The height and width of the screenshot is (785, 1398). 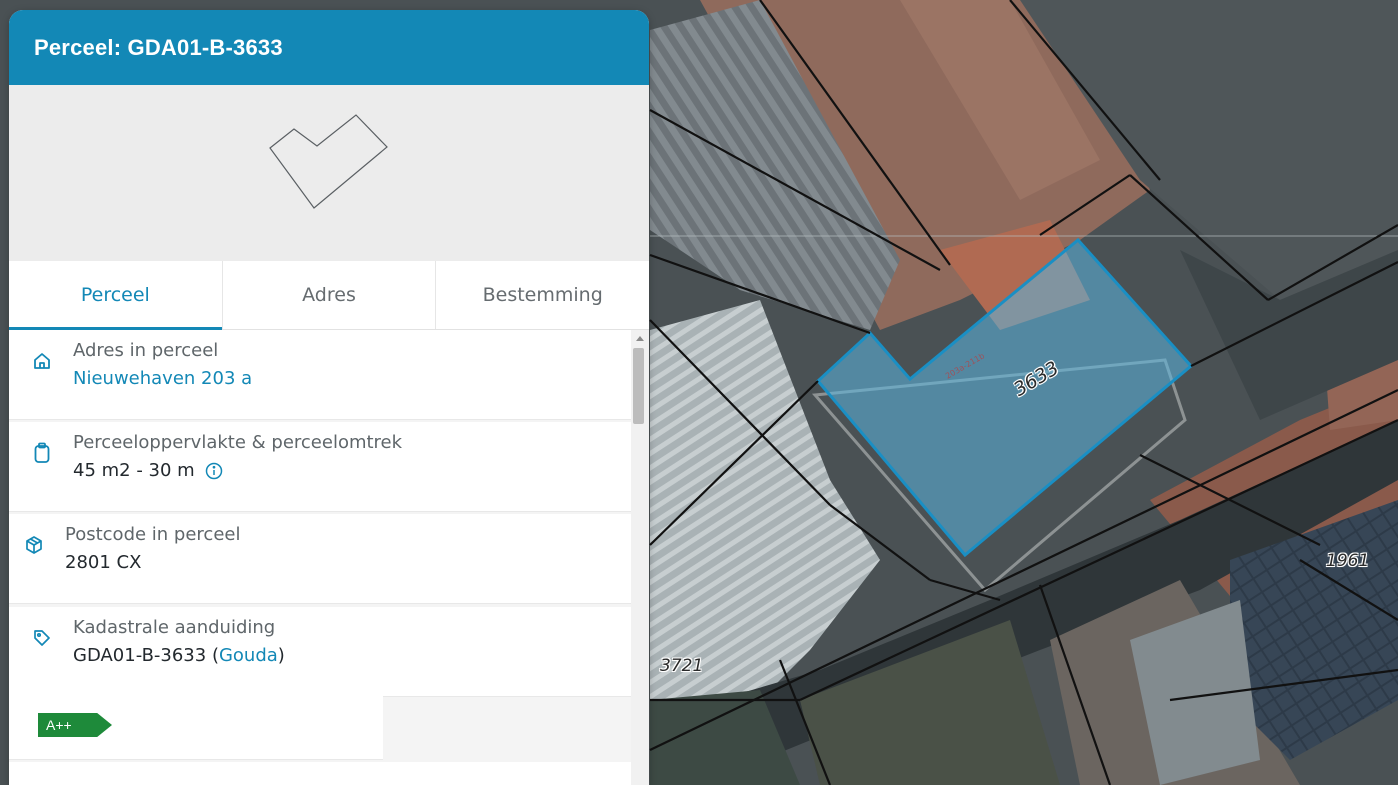 I want to click on cadastral-label: Kadastrale aanduiding, so click(x=174, y=627).